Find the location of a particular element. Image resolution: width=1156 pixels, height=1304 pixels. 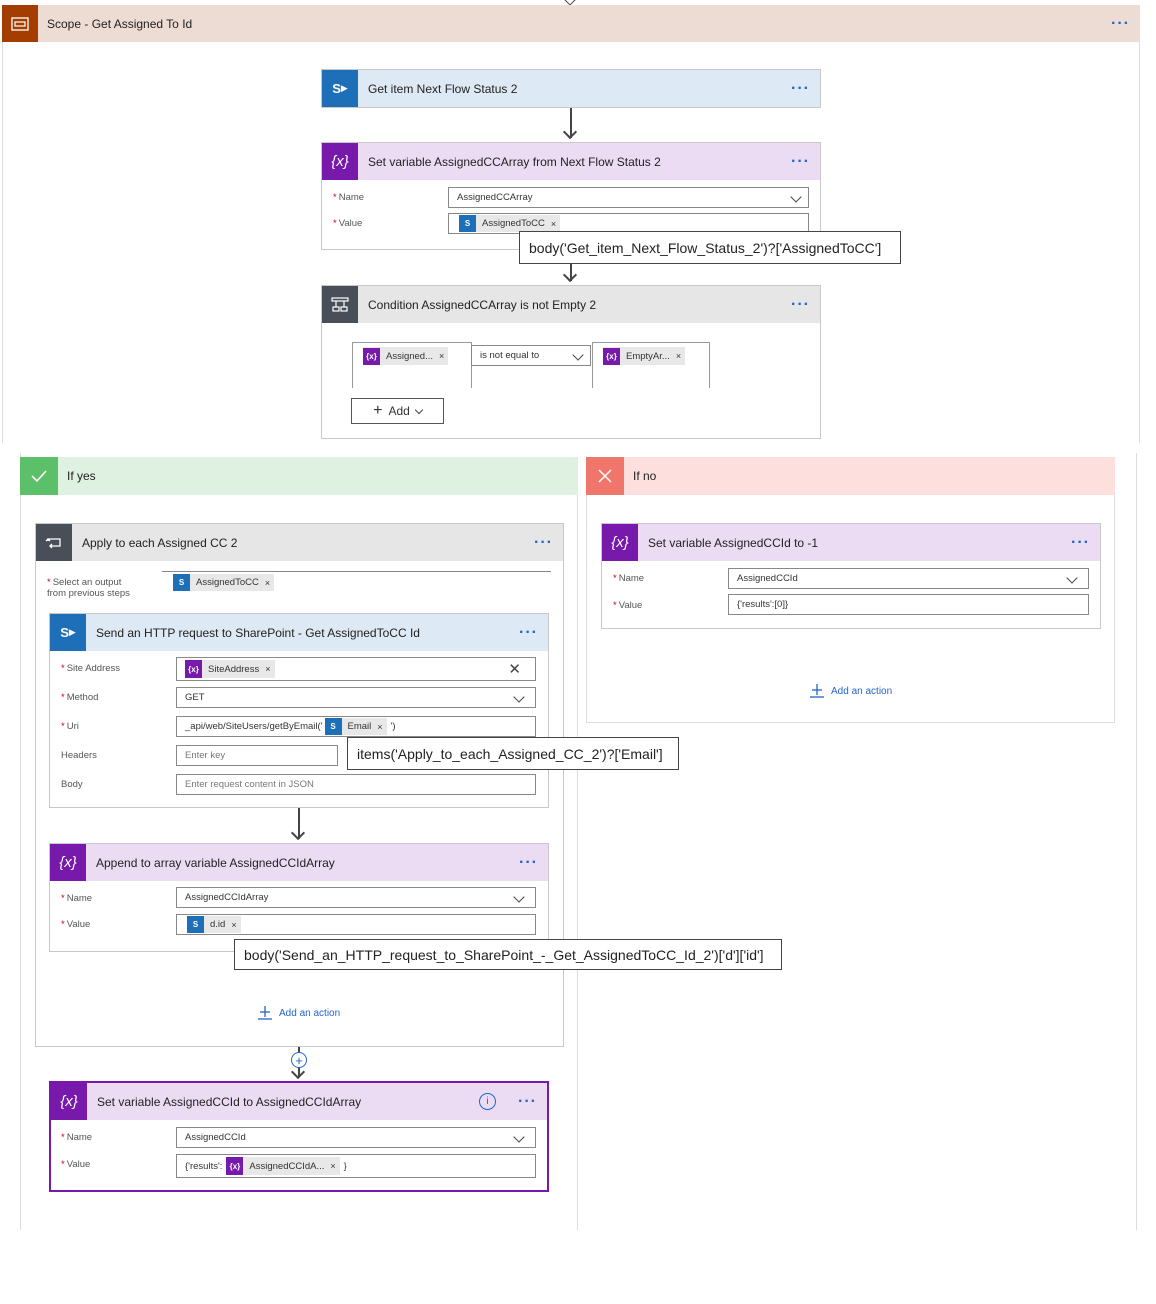

set-variable-no-title: Set variable AssignedCCId to -1 is located at coordinates (733, 542).